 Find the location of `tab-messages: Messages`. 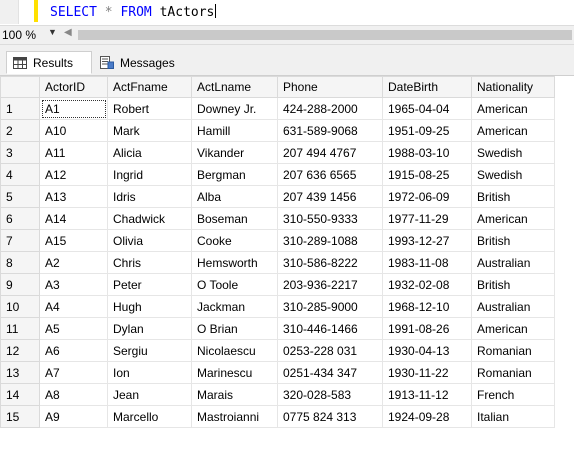

tab-messages: Messages is located at coordinates (143, 62).